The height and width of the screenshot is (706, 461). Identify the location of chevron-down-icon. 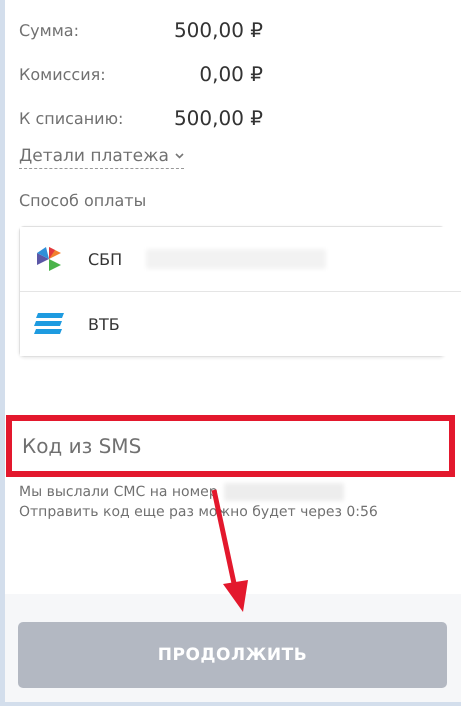
(179, 156).